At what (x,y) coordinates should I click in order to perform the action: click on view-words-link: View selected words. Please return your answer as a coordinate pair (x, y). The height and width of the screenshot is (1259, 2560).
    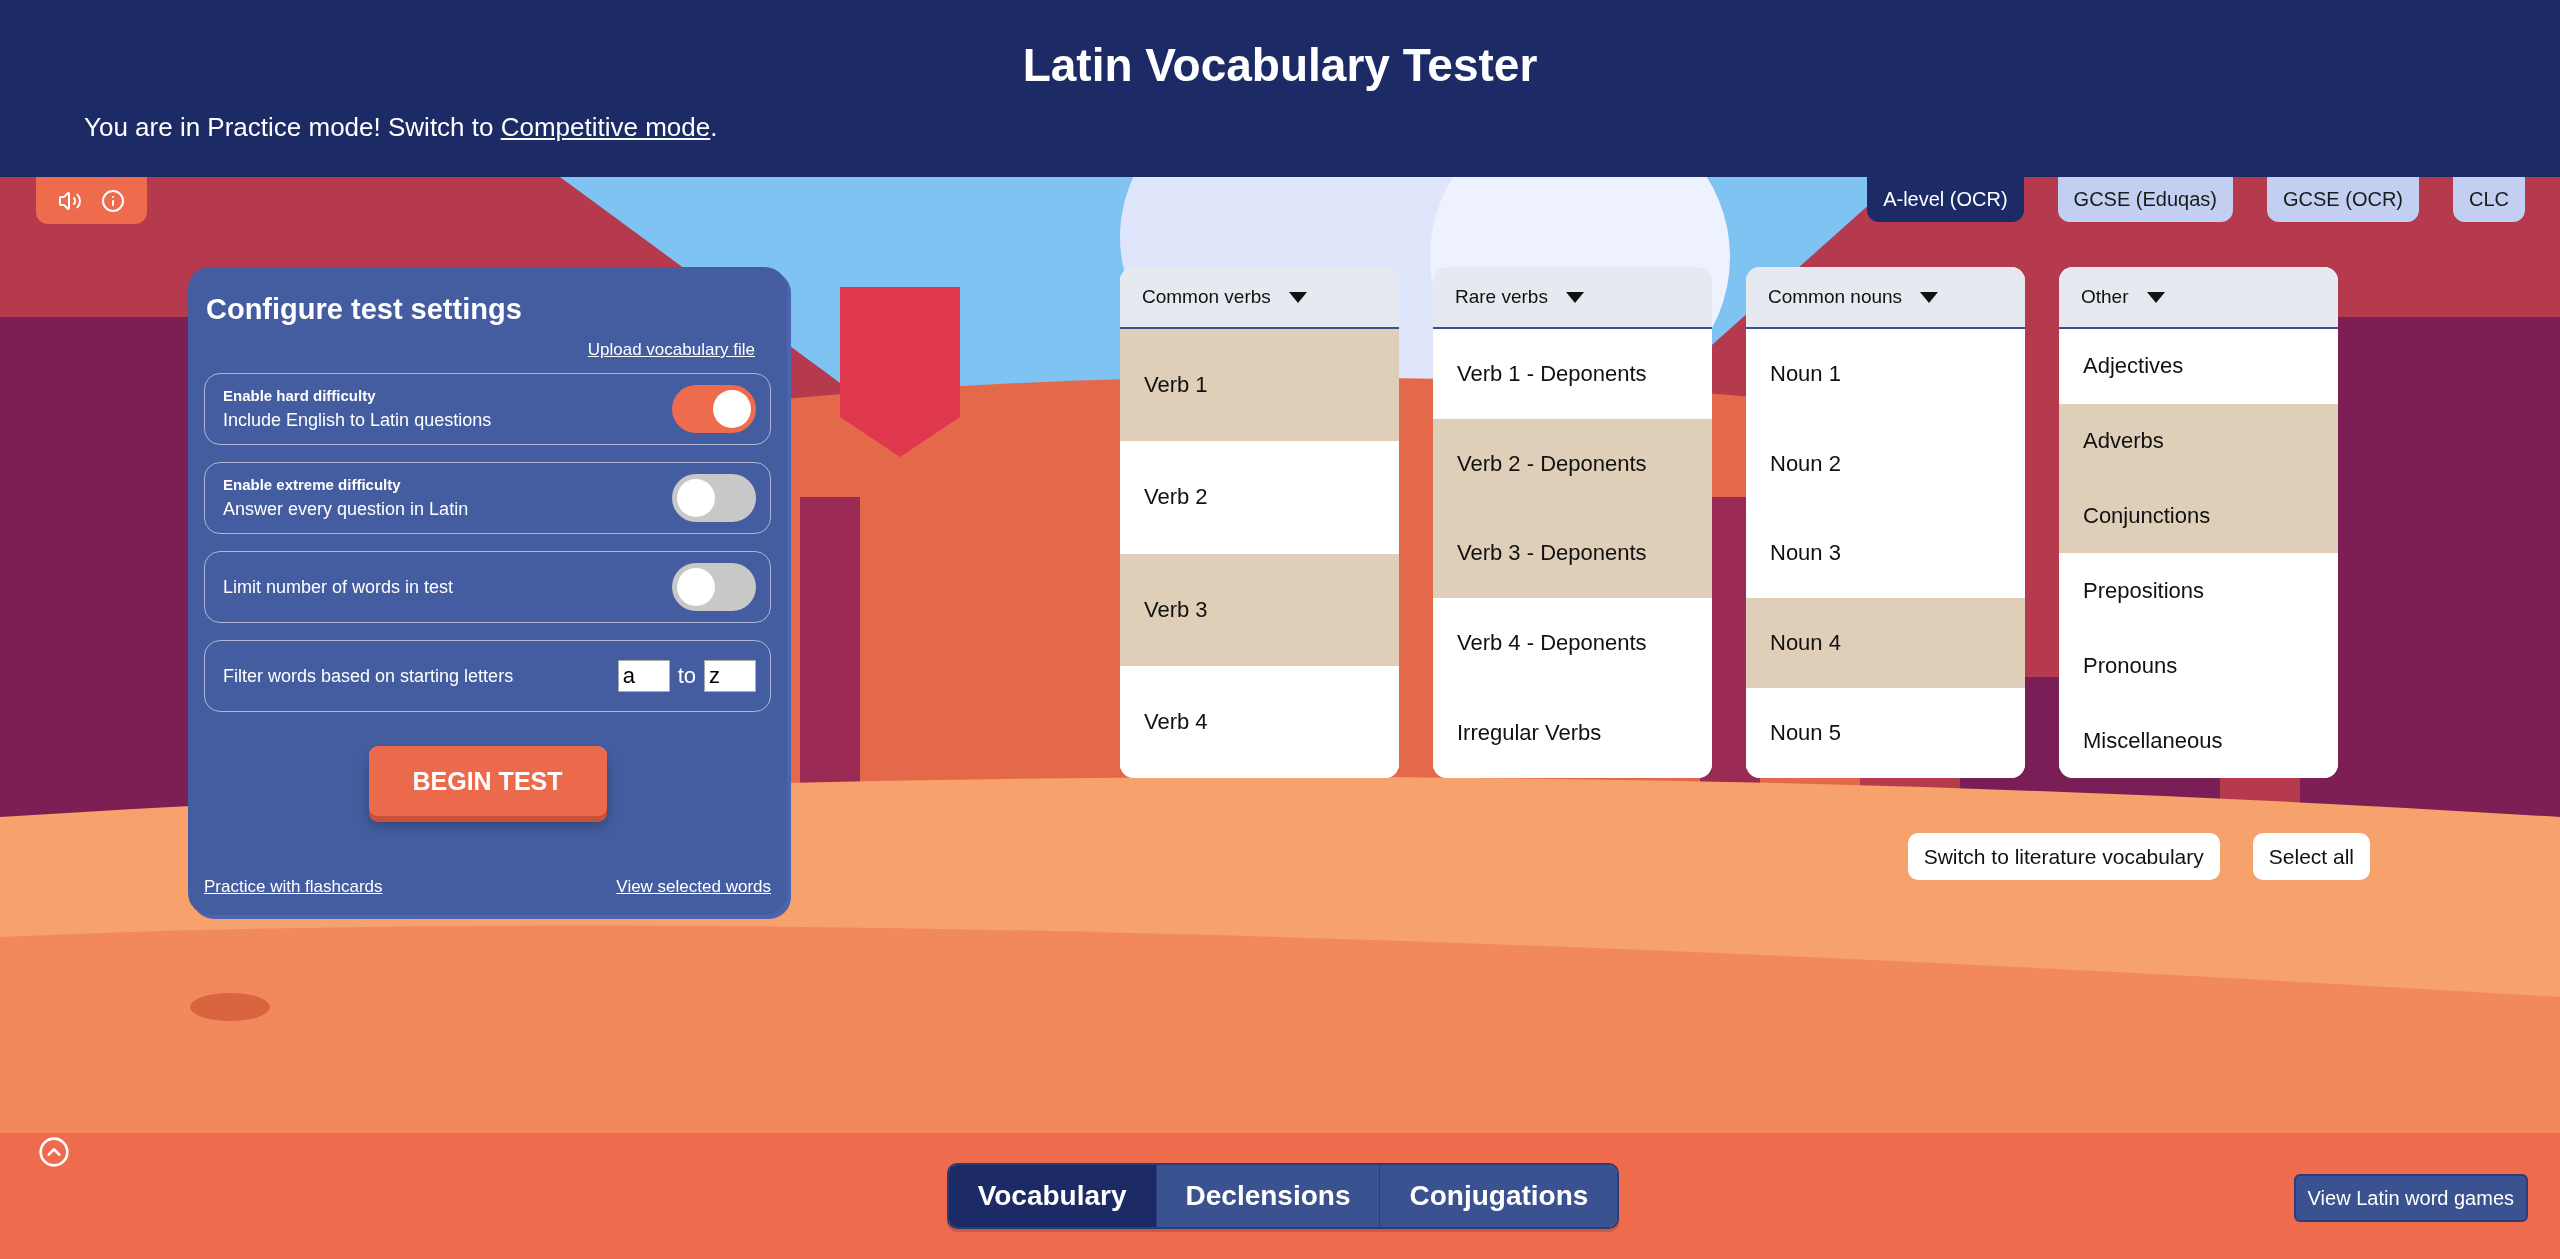
    Looking at the image, I should click on (693, 887).